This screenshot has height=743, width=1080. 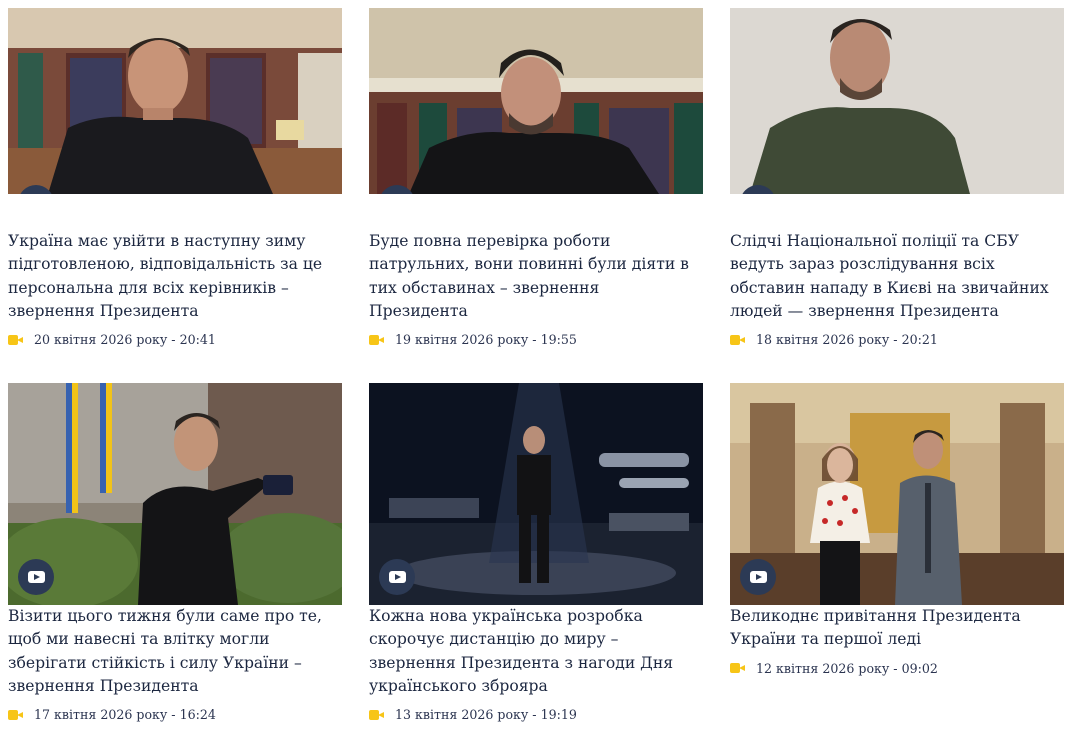 What do you see at coordinates (847, 340) in the screenshot?
I see `card-date: 18 квітня 2026 року - 20:21` at bounding box center [847, 340].